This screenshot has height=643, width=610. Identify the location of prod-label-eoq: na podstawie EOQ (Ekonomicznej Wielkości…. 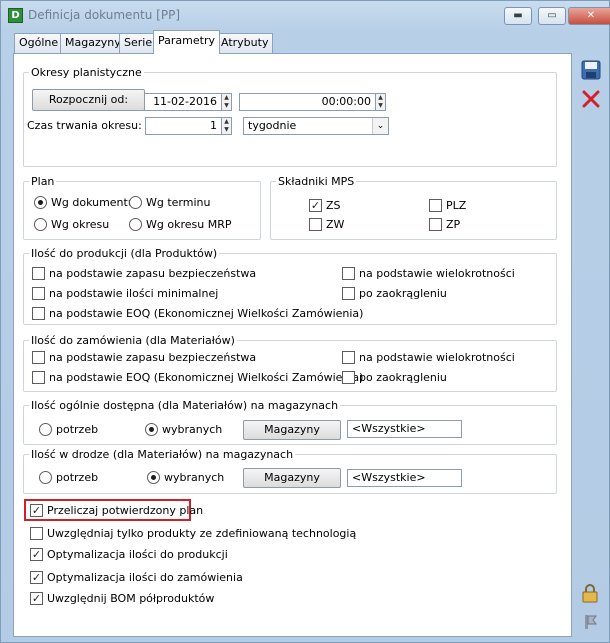
(206, 313).